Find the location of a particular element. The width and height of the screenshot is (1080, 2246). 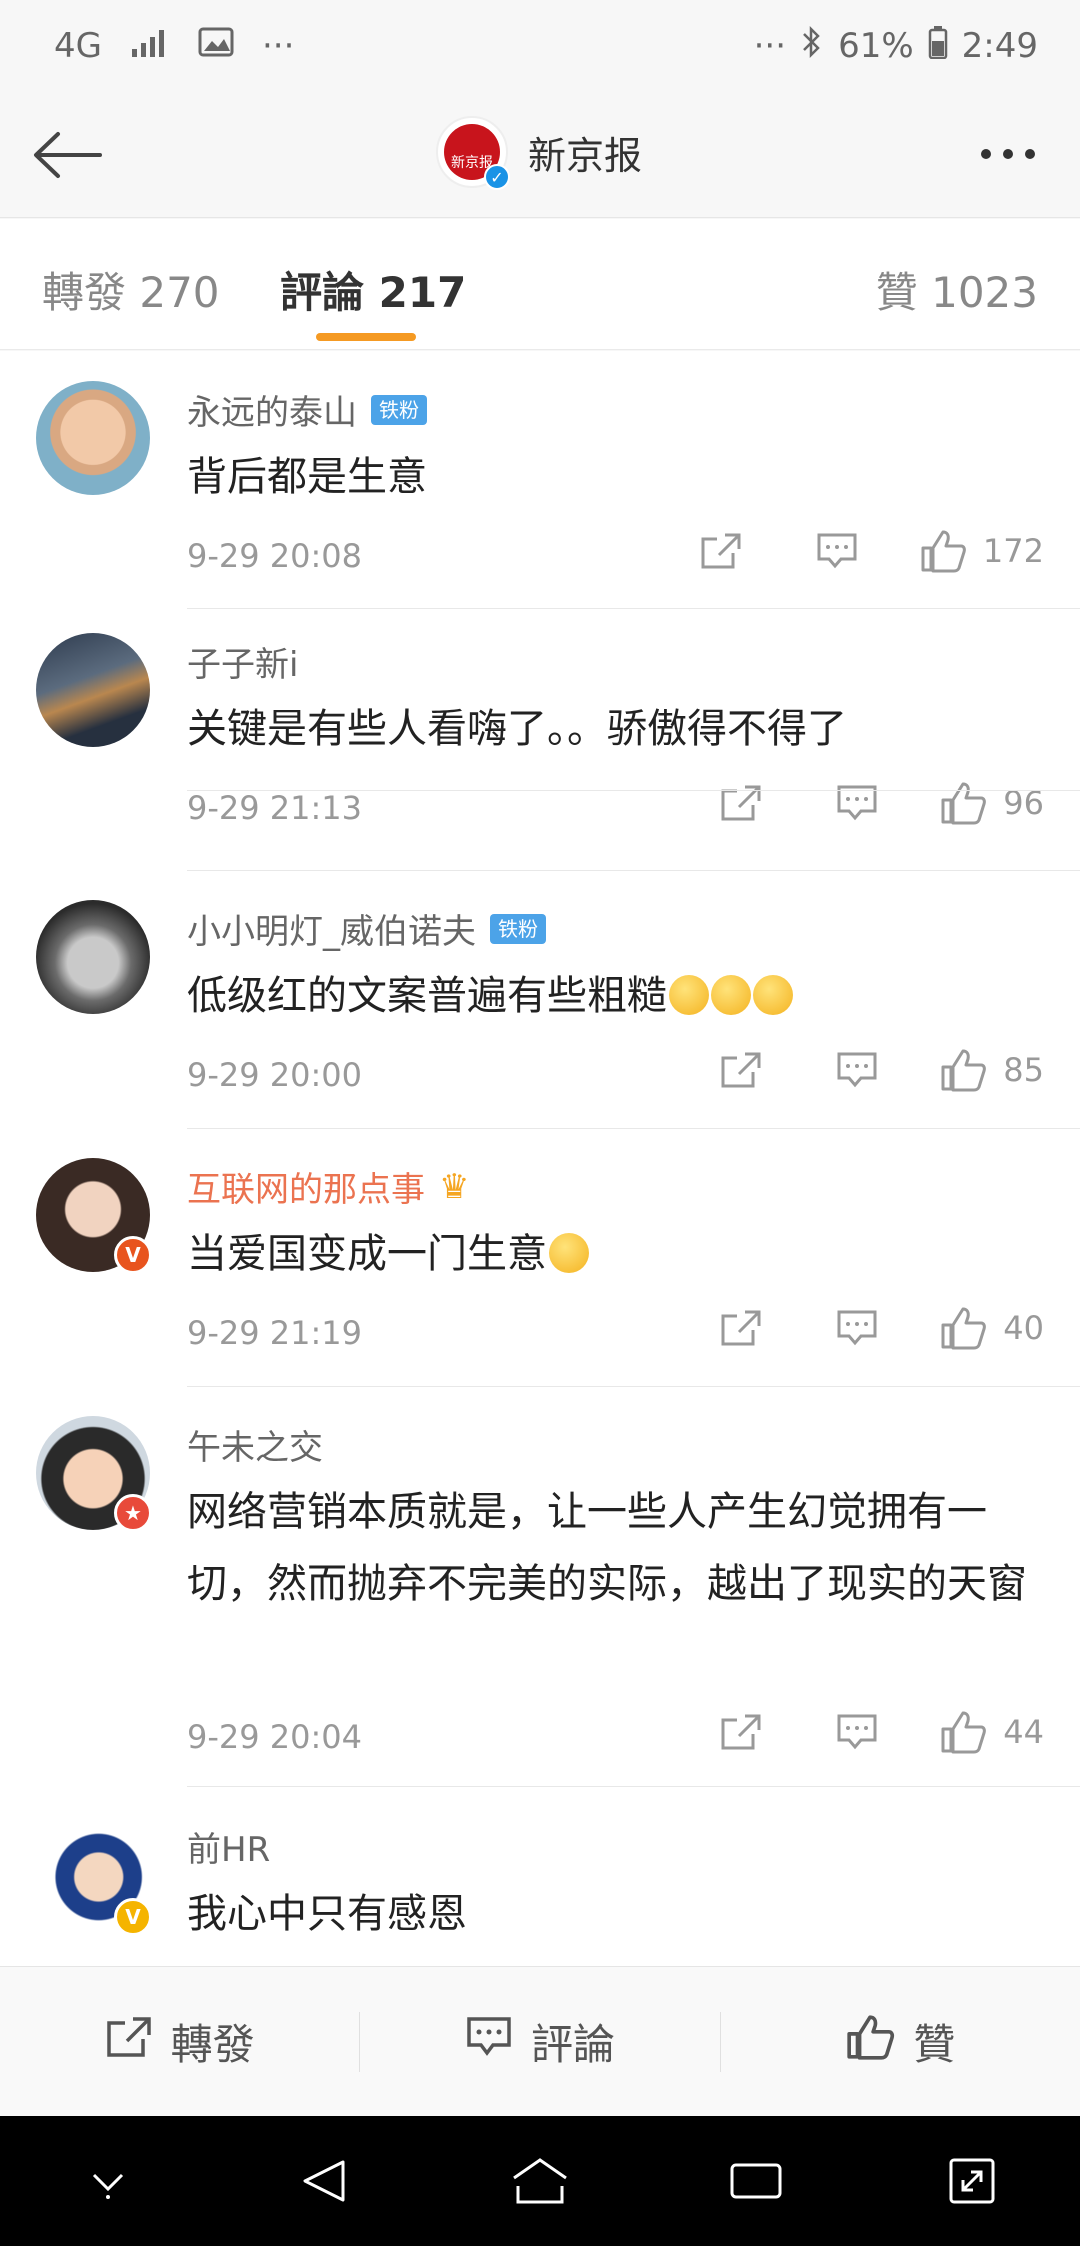

bottom-action-bar: 轉發 評論 贊 is located at coordinates (540, 2041).